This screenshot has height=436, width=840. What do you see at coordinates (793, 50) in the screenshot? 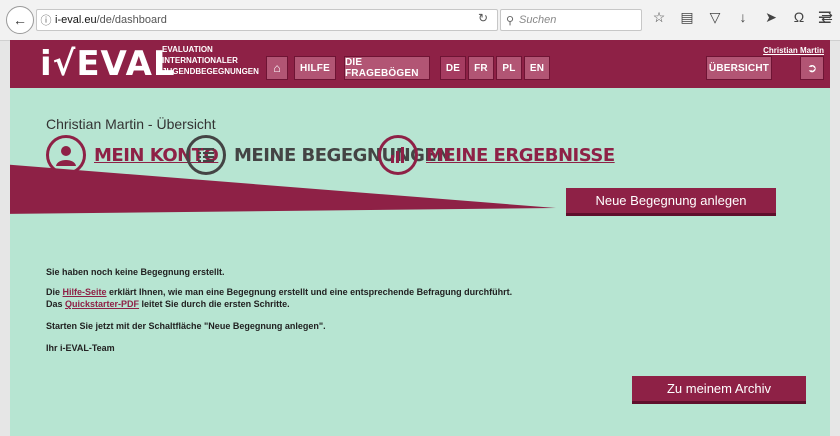
I see `user-name-link: Christian Martin` at bounding box center [793, 50].